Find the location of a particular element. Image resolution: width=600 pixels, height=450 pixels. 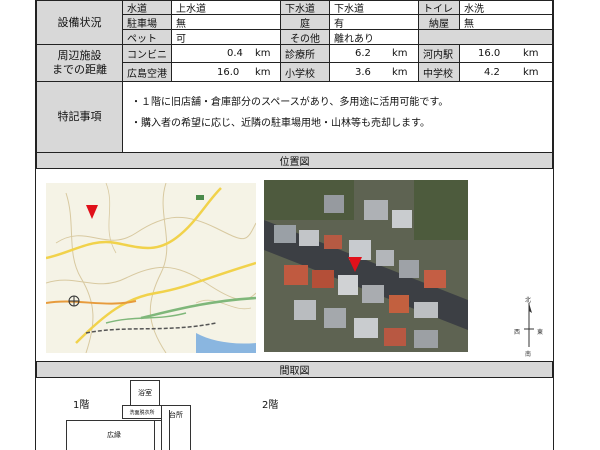

location-header: 位置図 is located at coordinates (294, 160).